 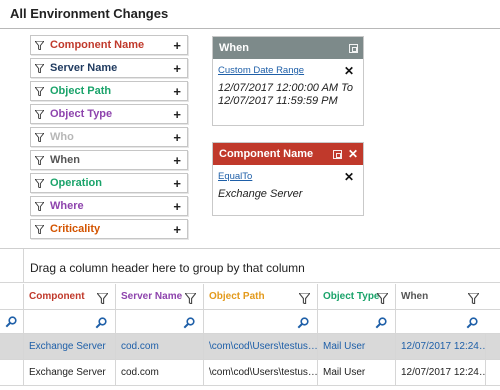 I want to click on component-value: Exchange Server, so click(x=260, y=194).